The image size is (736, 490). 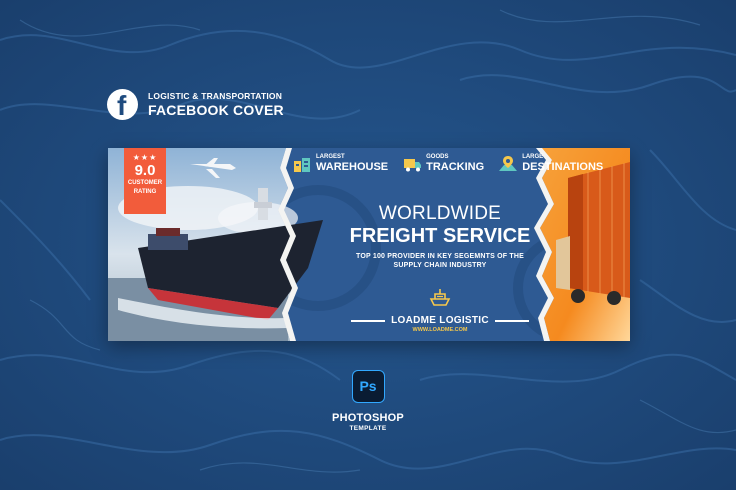 What do you see at coordinates (368, 428) in the screenshot?
I see `photoshop-subtitle: TEMPLATE` at bounding box center [368, 428].